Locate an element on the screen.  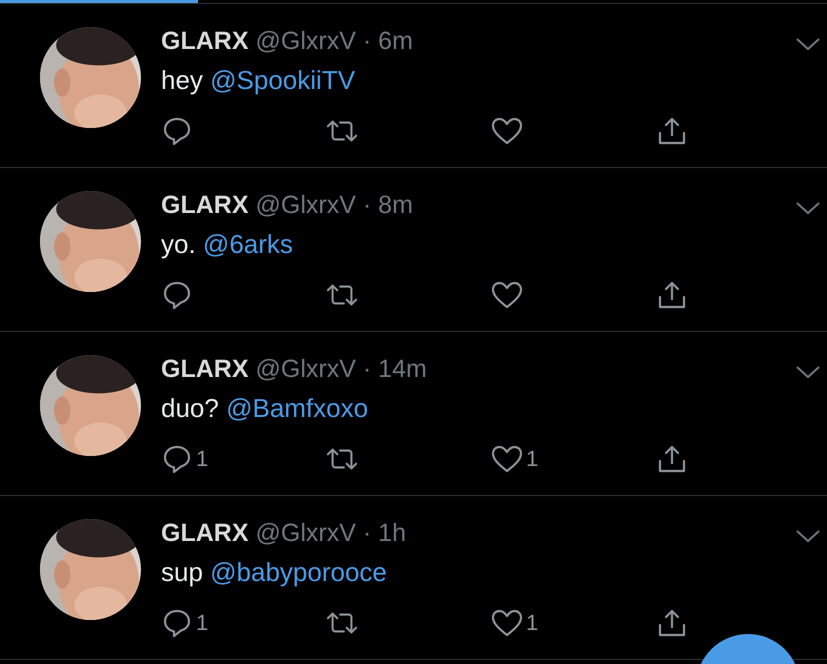
tweet-text: duo? @Bamfxoxo is located at coordinates (265, 408).